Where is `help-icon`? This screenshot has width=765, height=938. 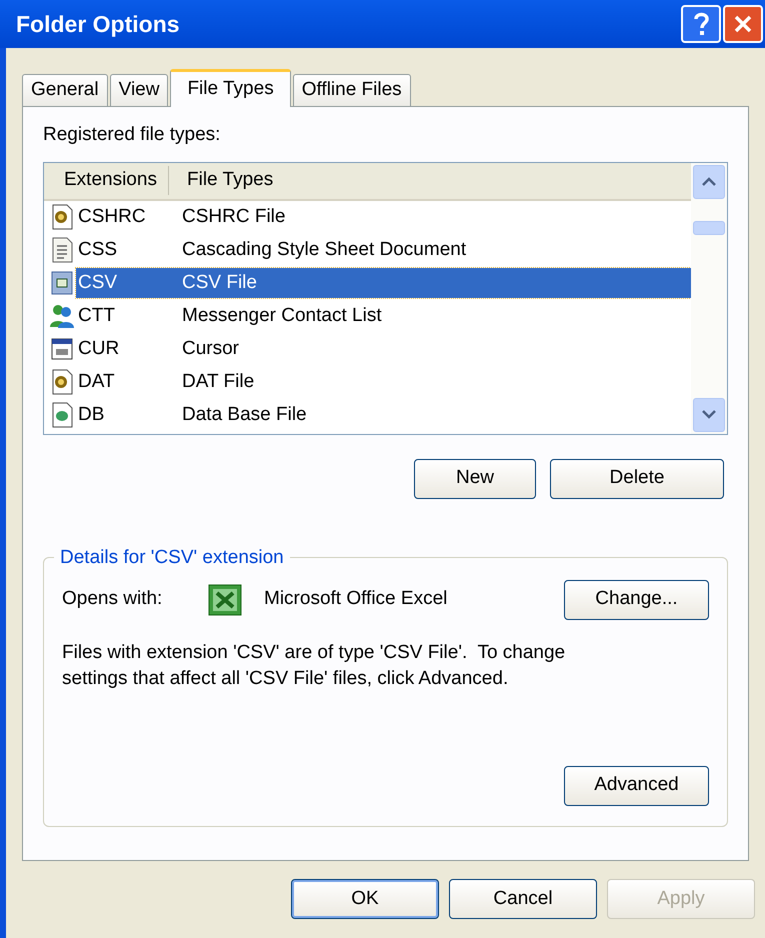
help-icon is located at coordinates (701, 24).